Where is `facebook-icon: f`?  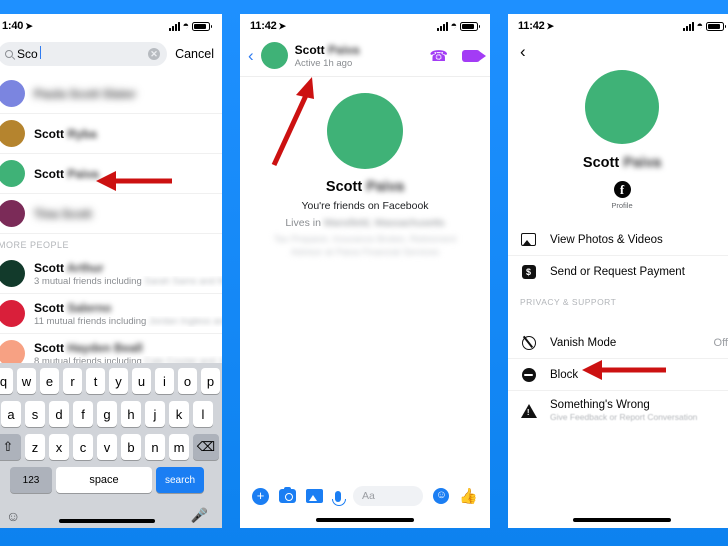 facebook-icon: f is located at coordinates (622, 189).